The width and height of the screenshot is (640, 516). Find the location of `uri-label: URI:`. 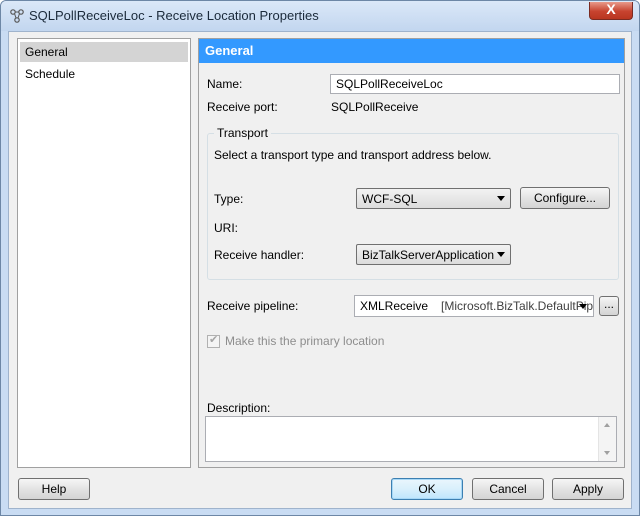

uri-label: URI: is located at coordinates (226, 228).